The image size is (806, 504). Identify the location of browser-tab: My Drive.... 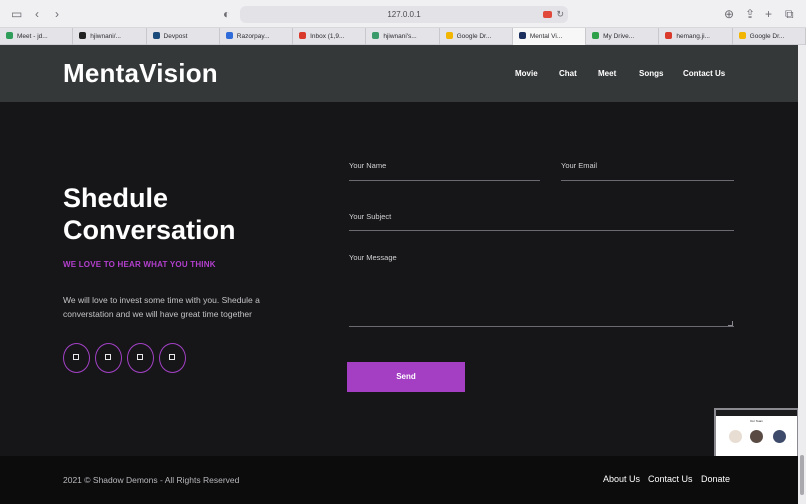
(623, 36).